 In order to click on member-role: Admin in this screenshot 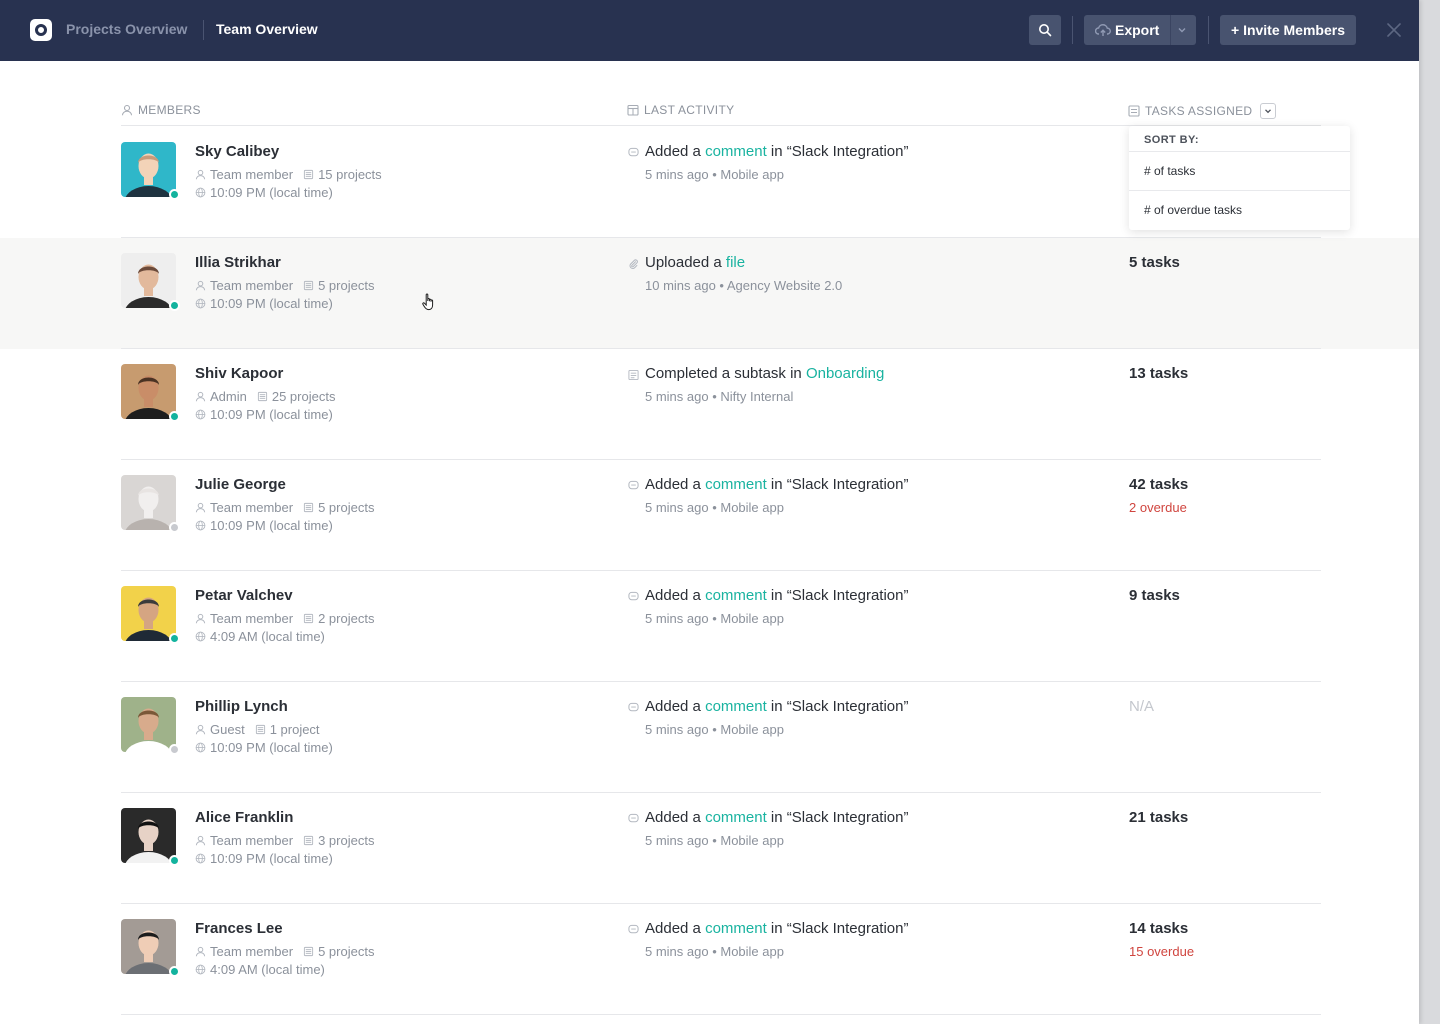, I will do `click(228, 396)`.